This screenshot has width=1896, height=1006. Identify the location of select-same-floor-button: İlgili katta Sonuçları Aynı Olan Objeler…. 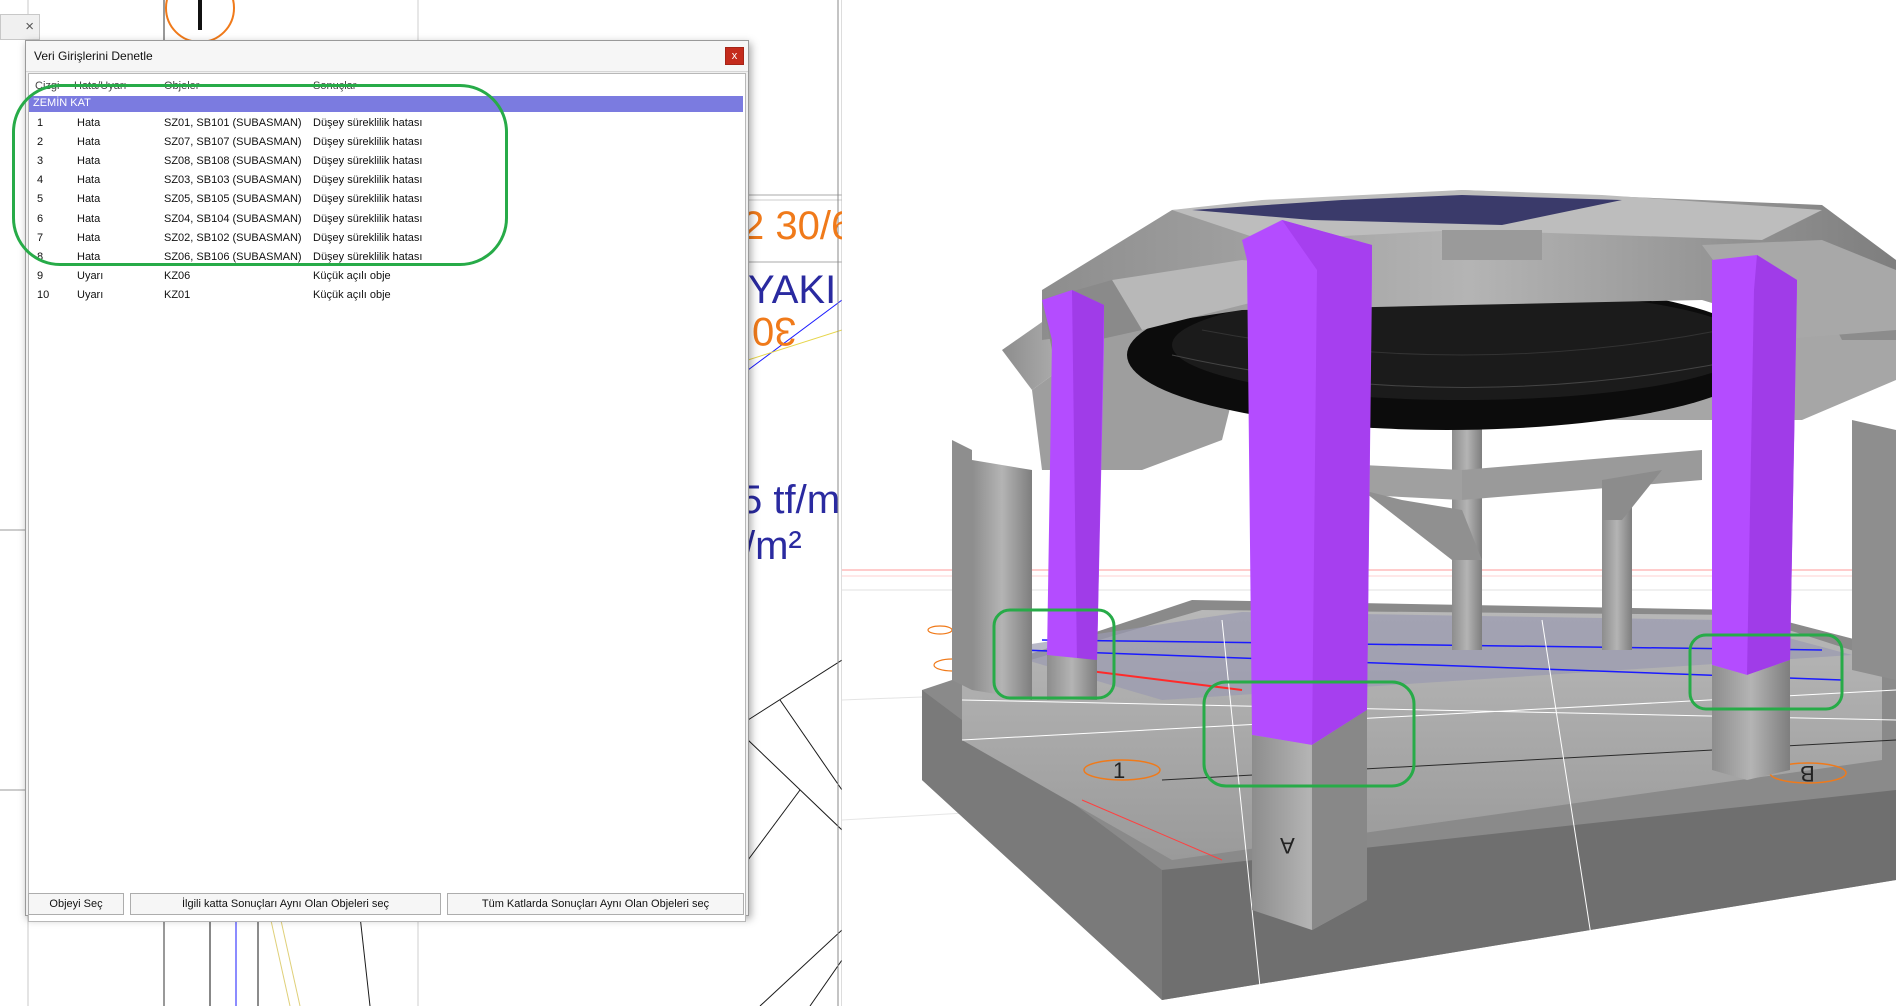
(285, 904).